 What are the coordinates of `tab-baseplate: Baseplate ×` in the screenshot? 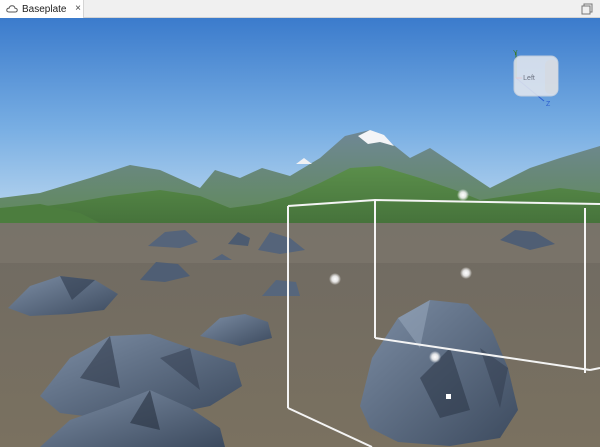 It's located at (42, 9).